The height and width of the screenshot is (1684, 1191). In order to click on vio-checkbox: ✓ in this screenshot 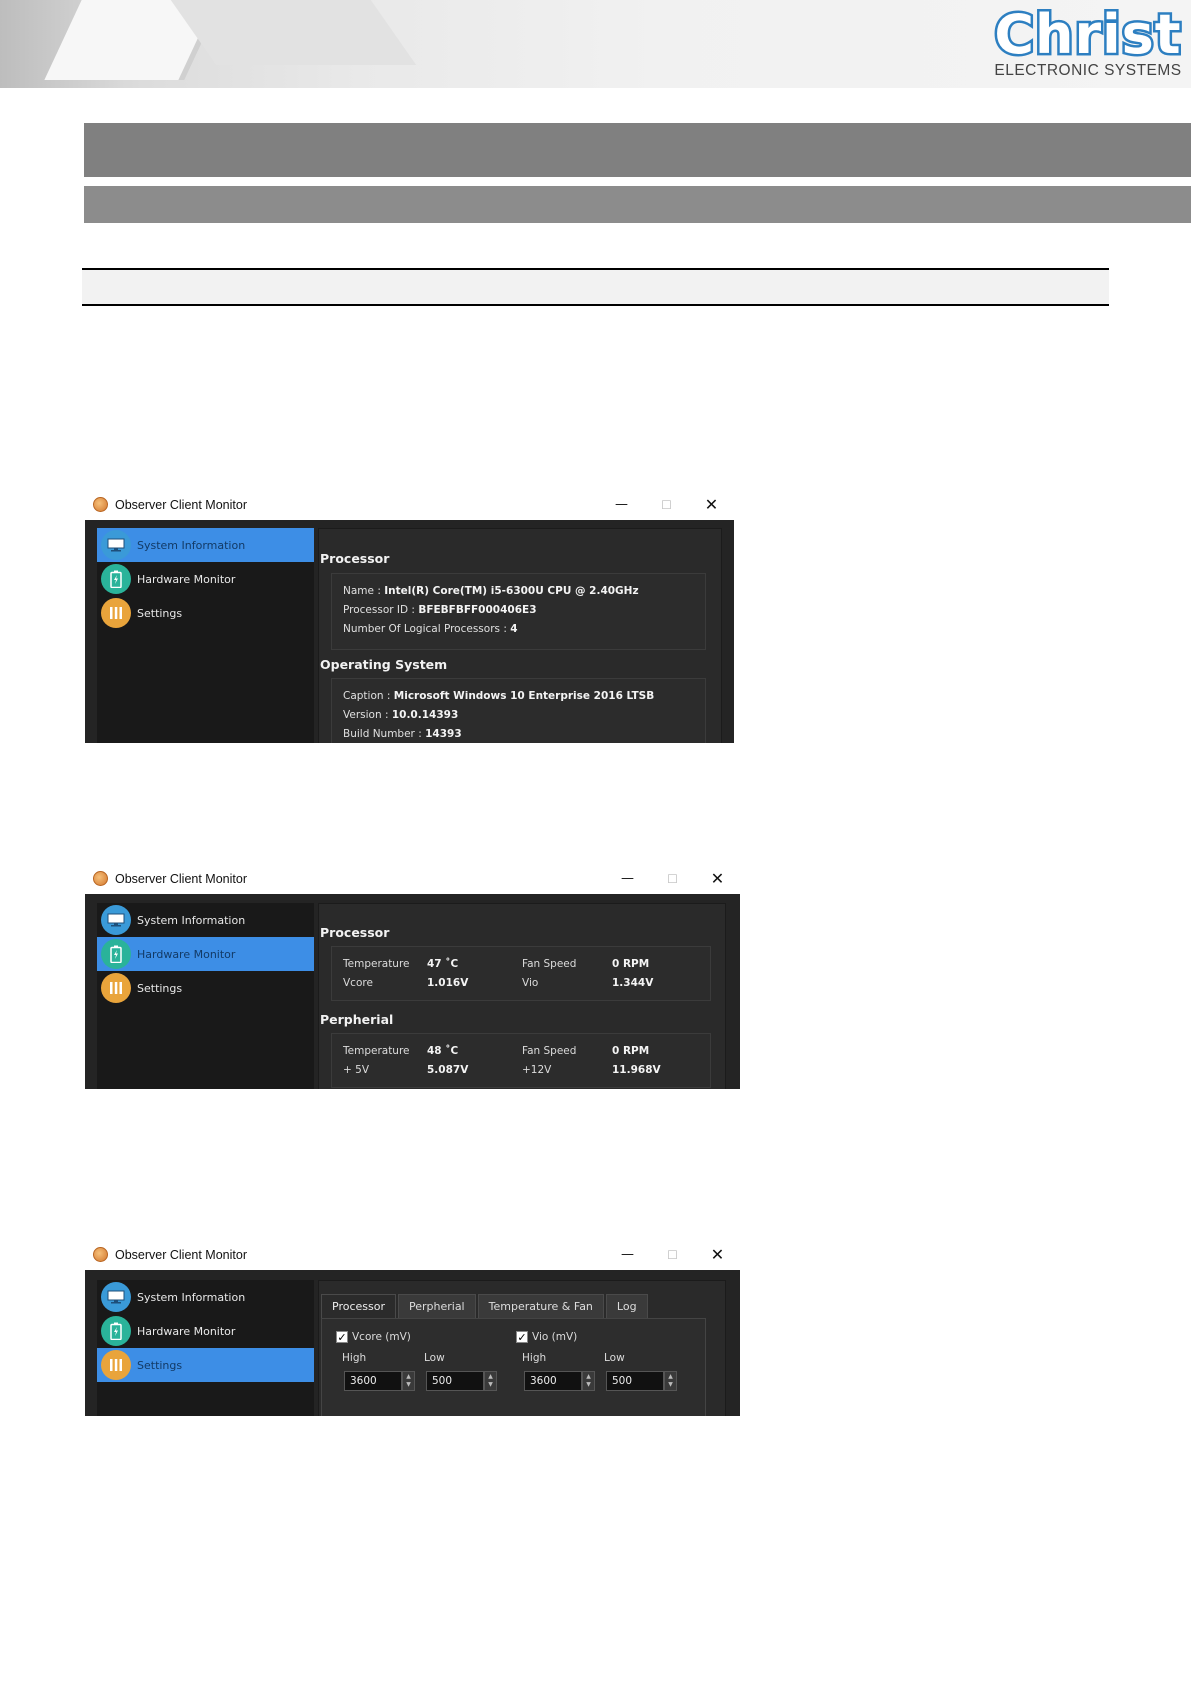, I will do `click(522, 1337)`.